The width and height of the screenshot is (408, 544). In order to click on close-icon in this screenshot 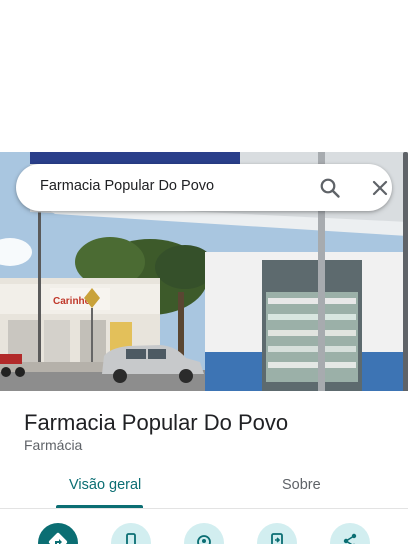, I will do `click(380, 188)`.